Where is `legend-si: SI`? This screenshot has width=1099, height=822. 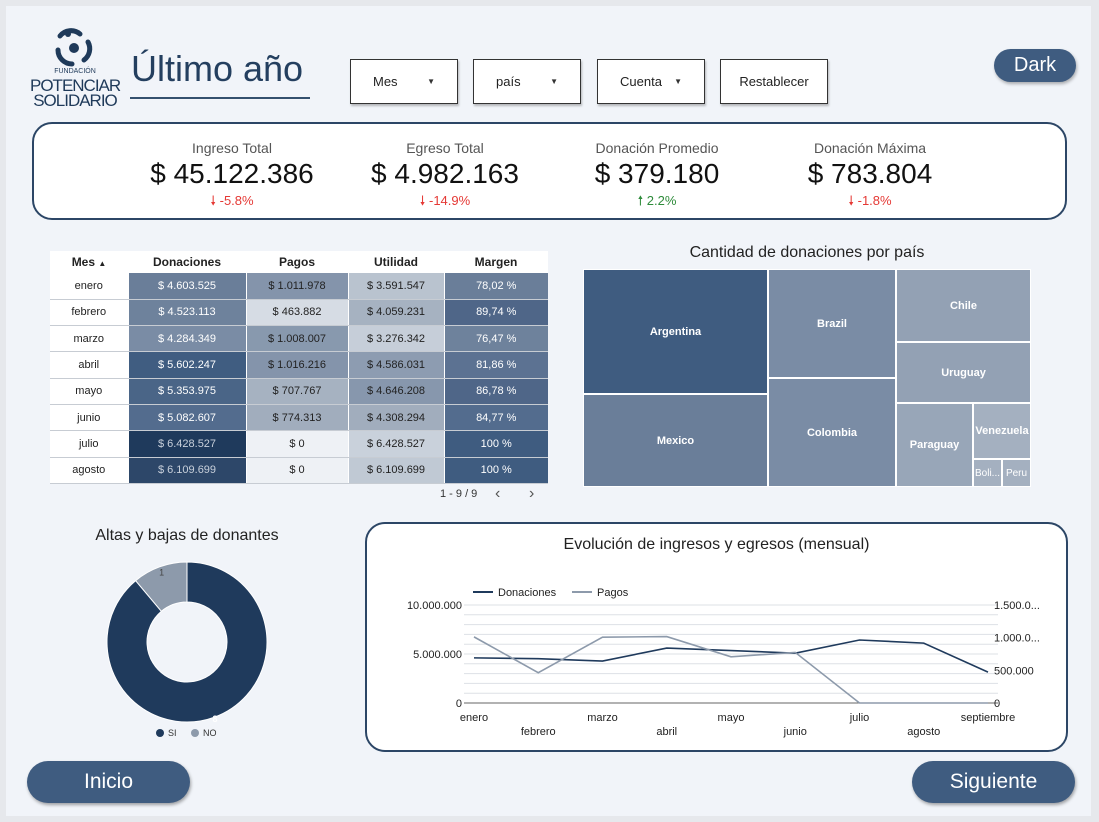
legend-si: SI is located at coordinates (166, 733).